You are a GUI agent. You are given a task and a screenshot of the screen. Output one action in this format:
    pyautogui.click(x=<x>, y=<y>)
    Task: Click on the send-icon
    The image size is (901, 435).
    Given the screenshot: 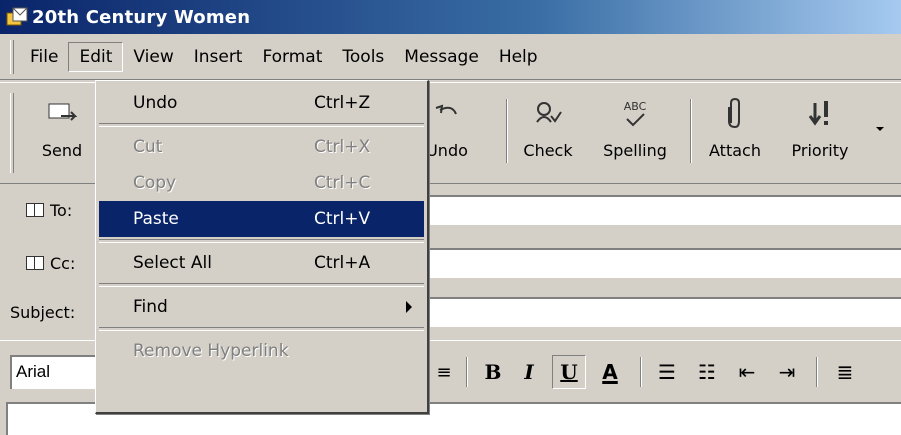 What is the action you would take?
    pyautogui.click(x=62, y=113)
    